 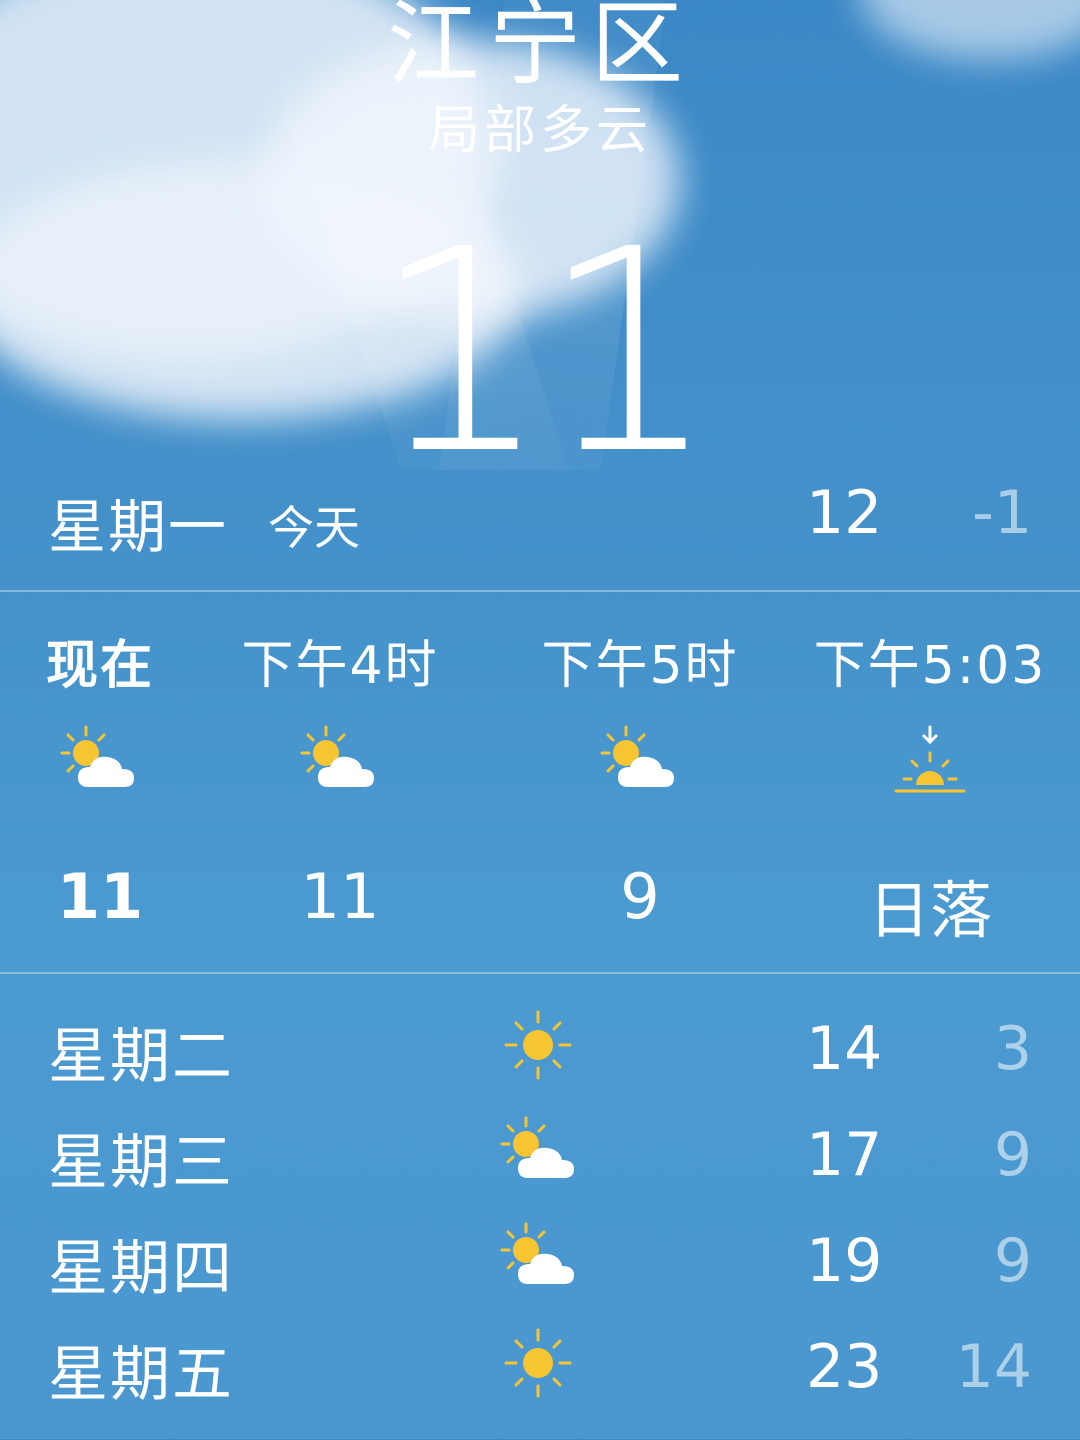 I want to click on today-day-name: 星期一, so click(x=138, y=527).